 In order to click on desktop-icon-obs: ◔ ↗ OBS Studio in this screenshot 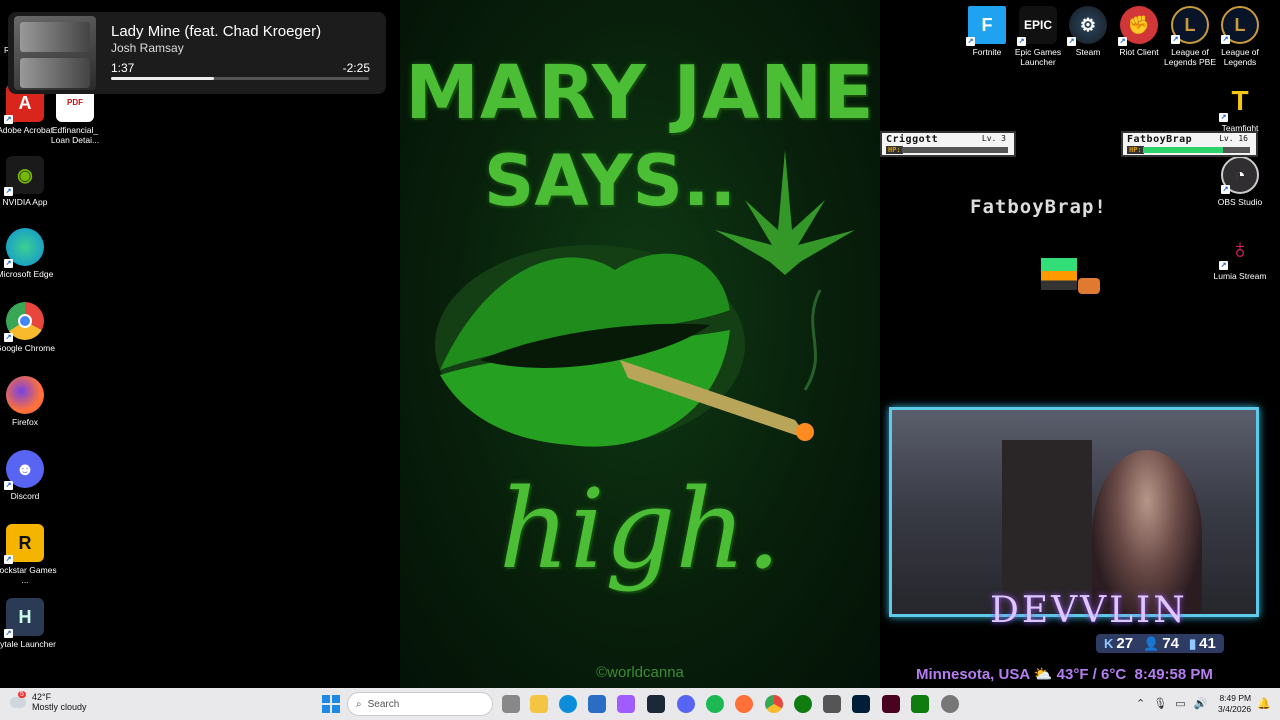, I will do `click(1240, 181)`.